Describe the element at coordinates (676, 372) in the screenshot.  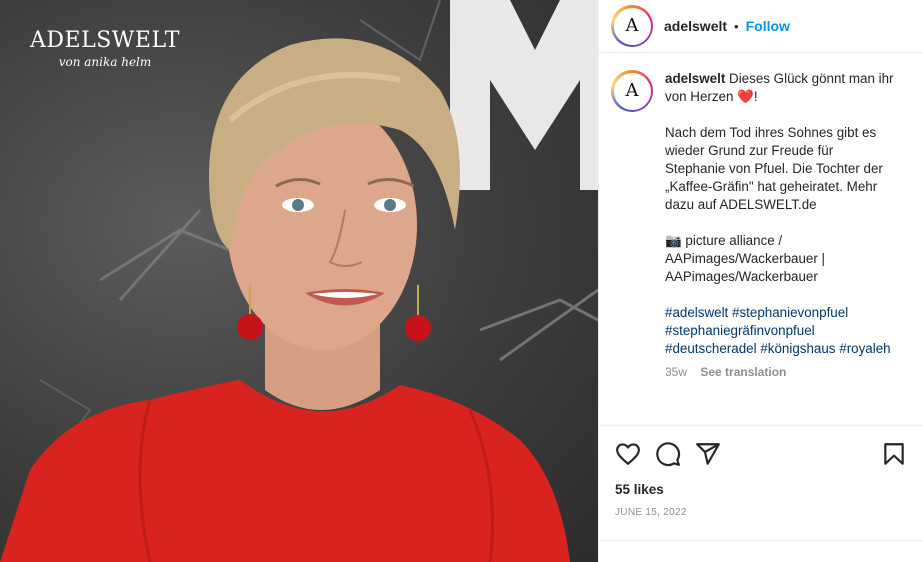
I see `post-age: 35w` at that location.